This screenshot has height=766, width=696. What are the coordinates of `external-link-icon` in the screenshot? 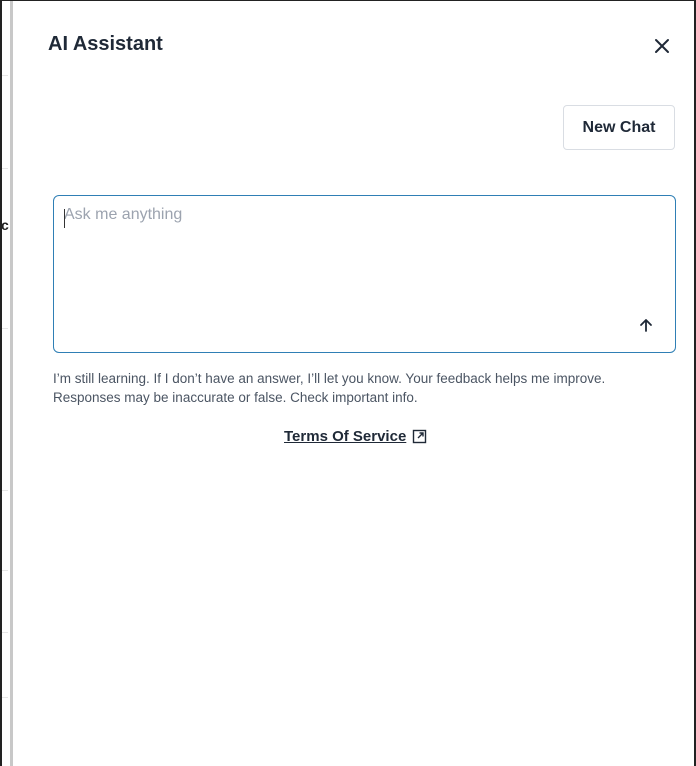 It's located at (420, 436).